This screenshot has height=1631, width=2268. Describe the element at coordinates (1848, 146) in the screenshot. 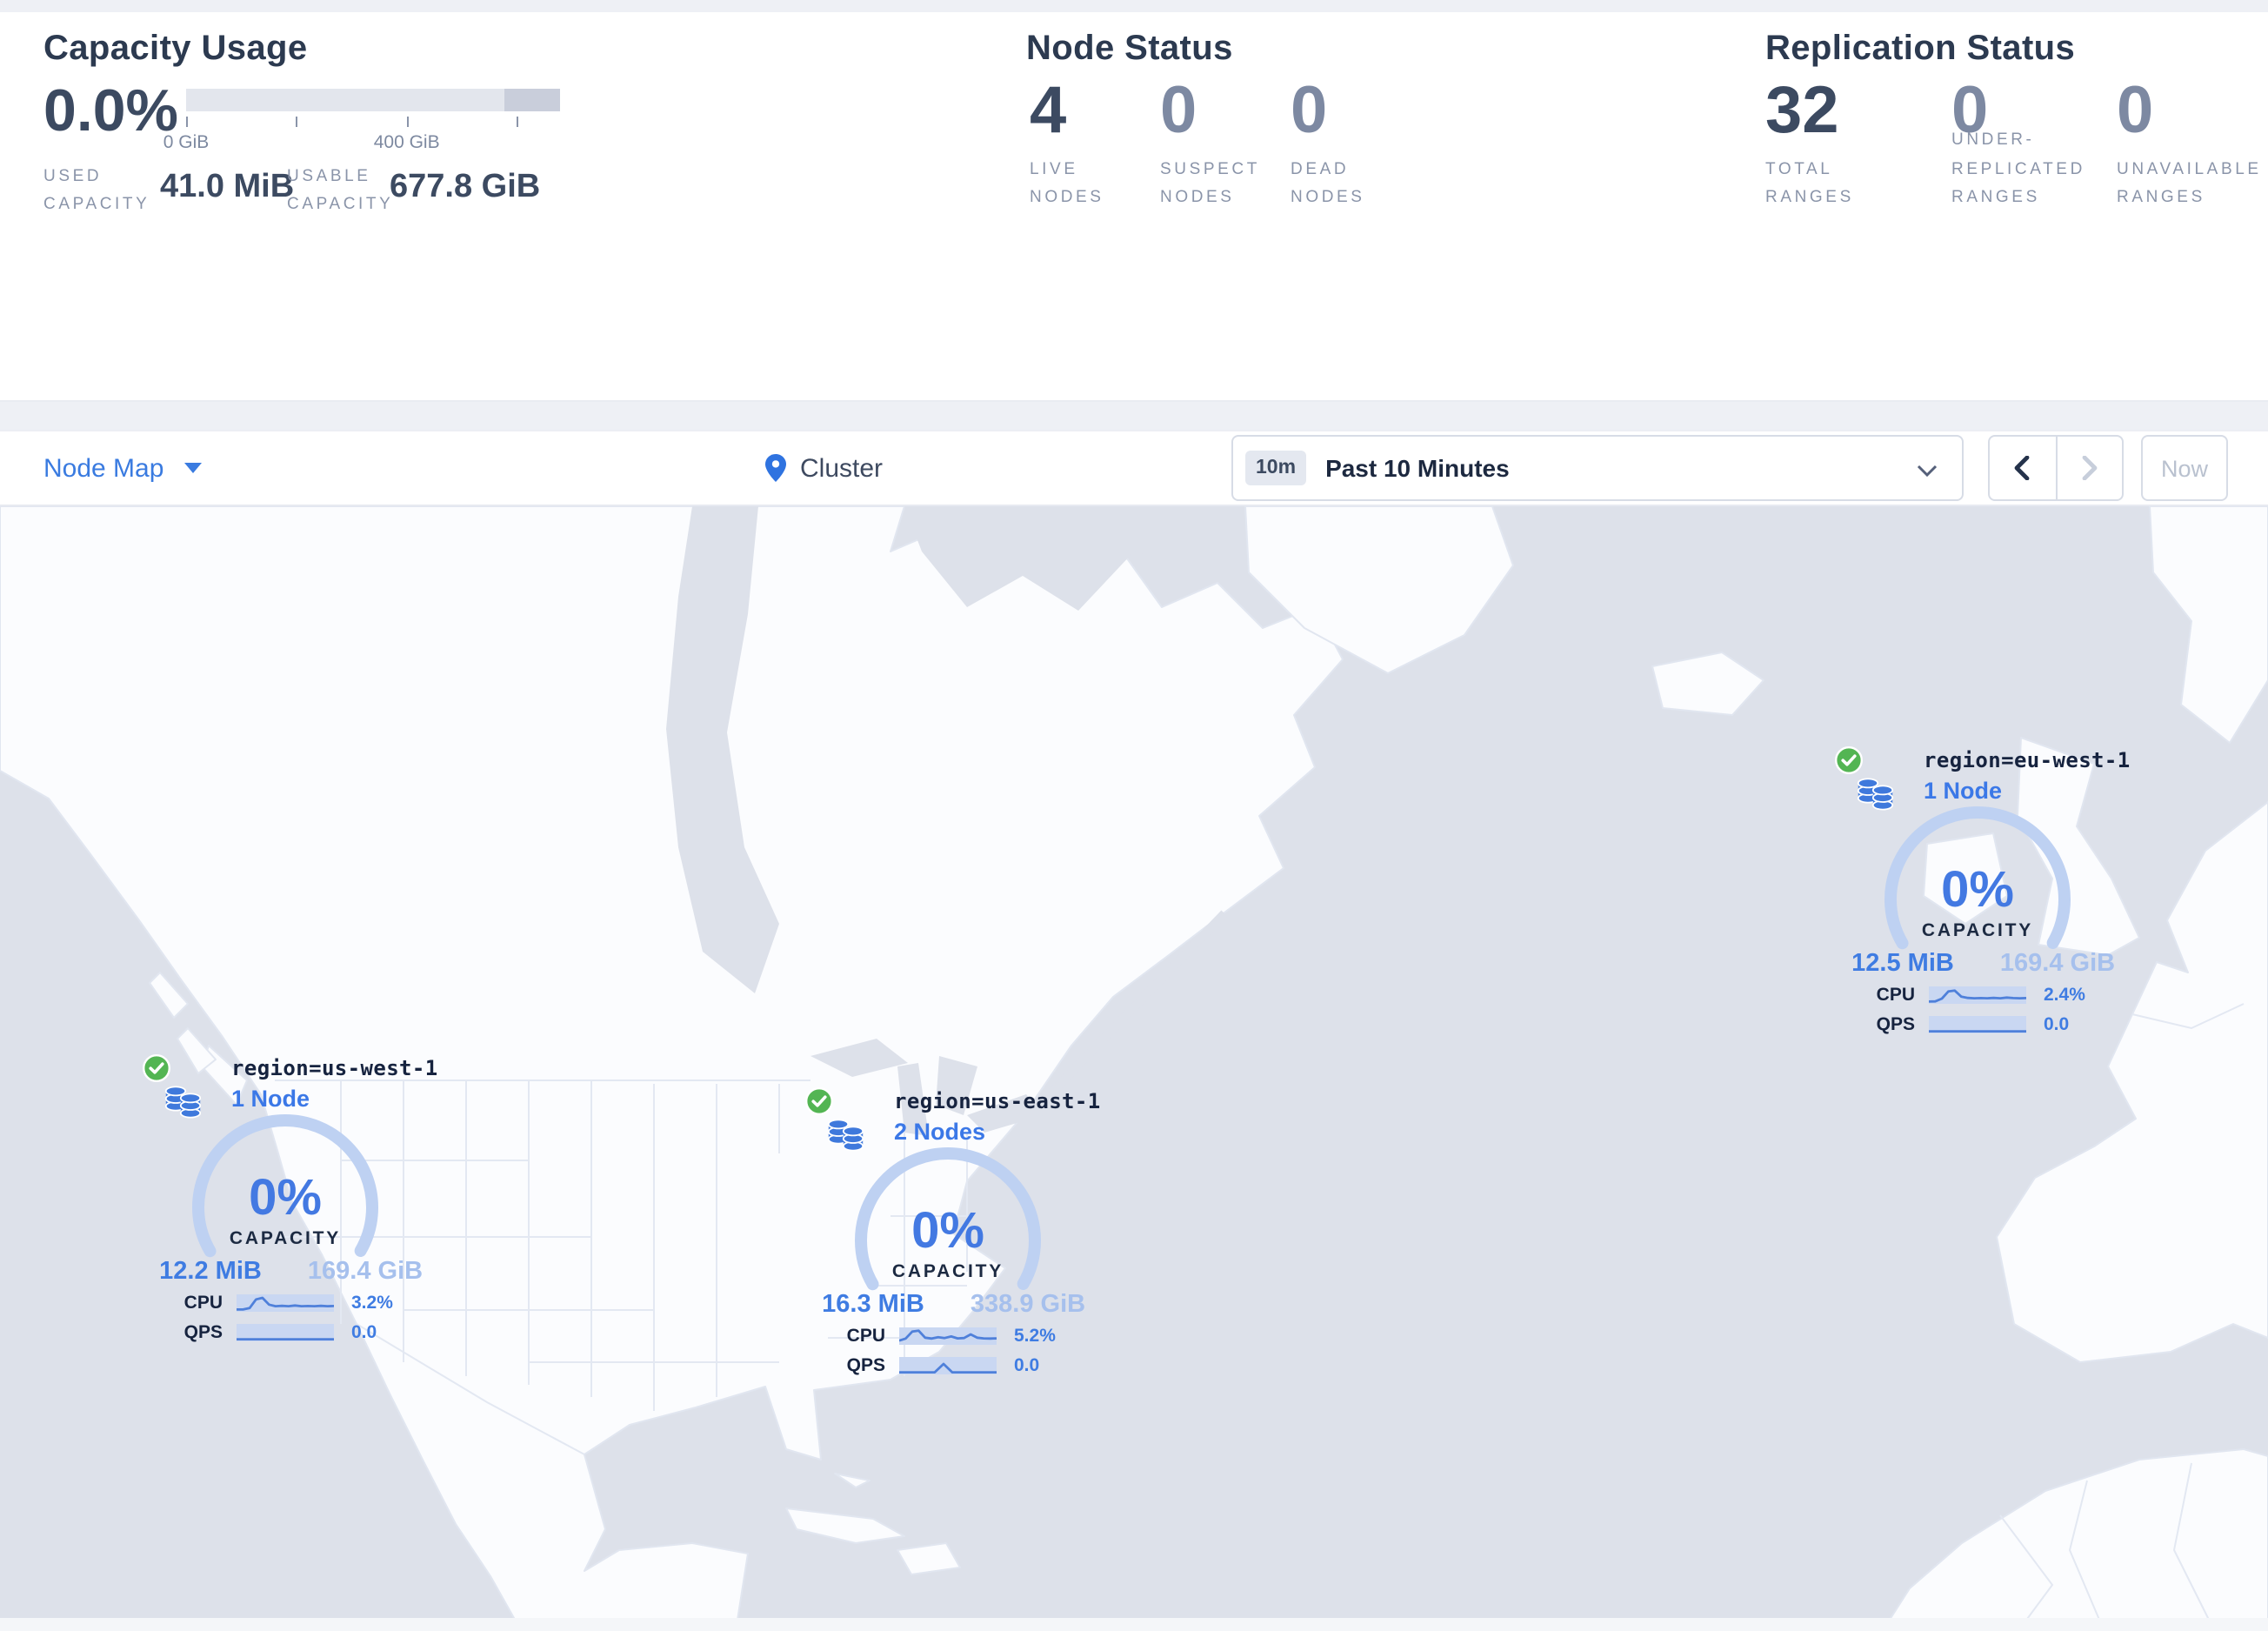

I see `stat-column: 32 TOTAL RANGES` at that location.